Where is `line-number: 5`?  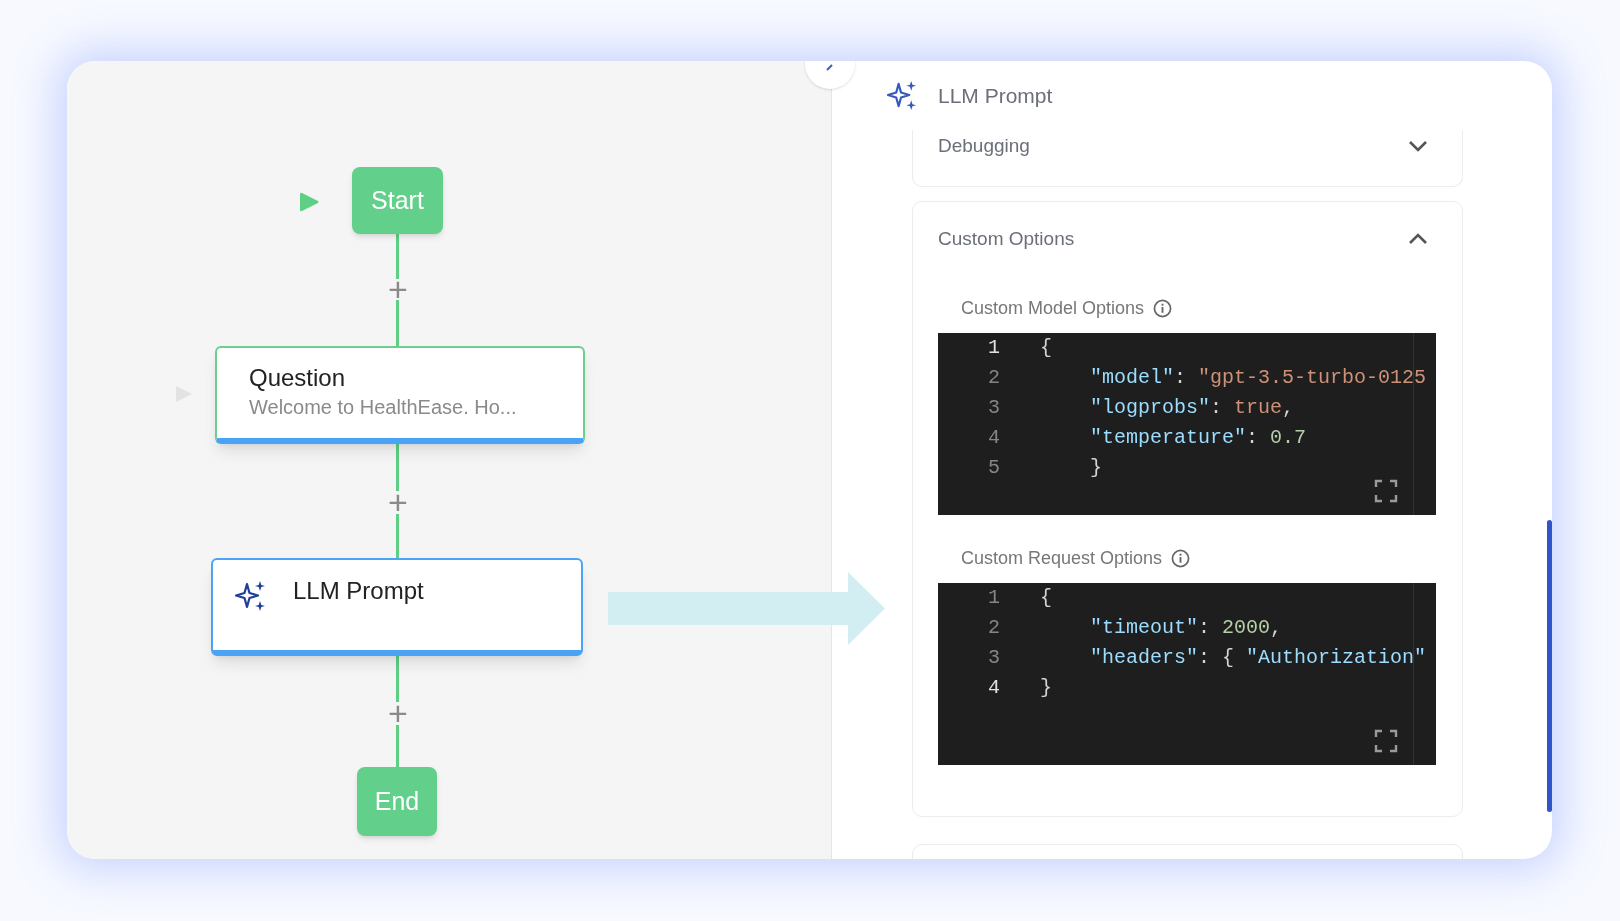 line-number: 5 is located at coordinates (993, 468).